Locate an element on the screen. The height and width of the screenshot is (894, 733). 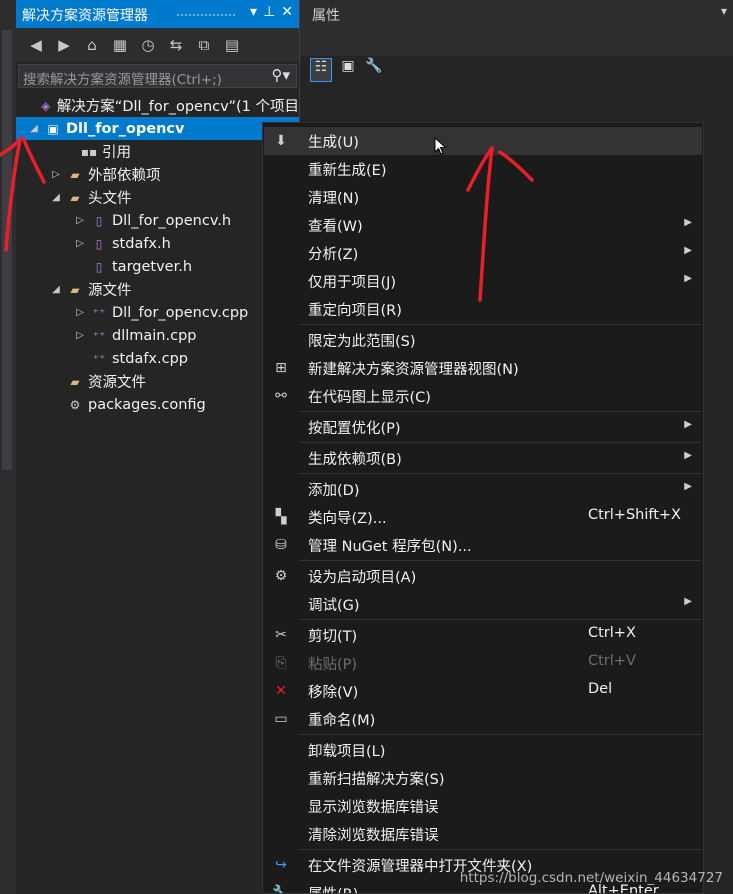
show-all-files-icon: ▤ is located at coordinates (232, 45).